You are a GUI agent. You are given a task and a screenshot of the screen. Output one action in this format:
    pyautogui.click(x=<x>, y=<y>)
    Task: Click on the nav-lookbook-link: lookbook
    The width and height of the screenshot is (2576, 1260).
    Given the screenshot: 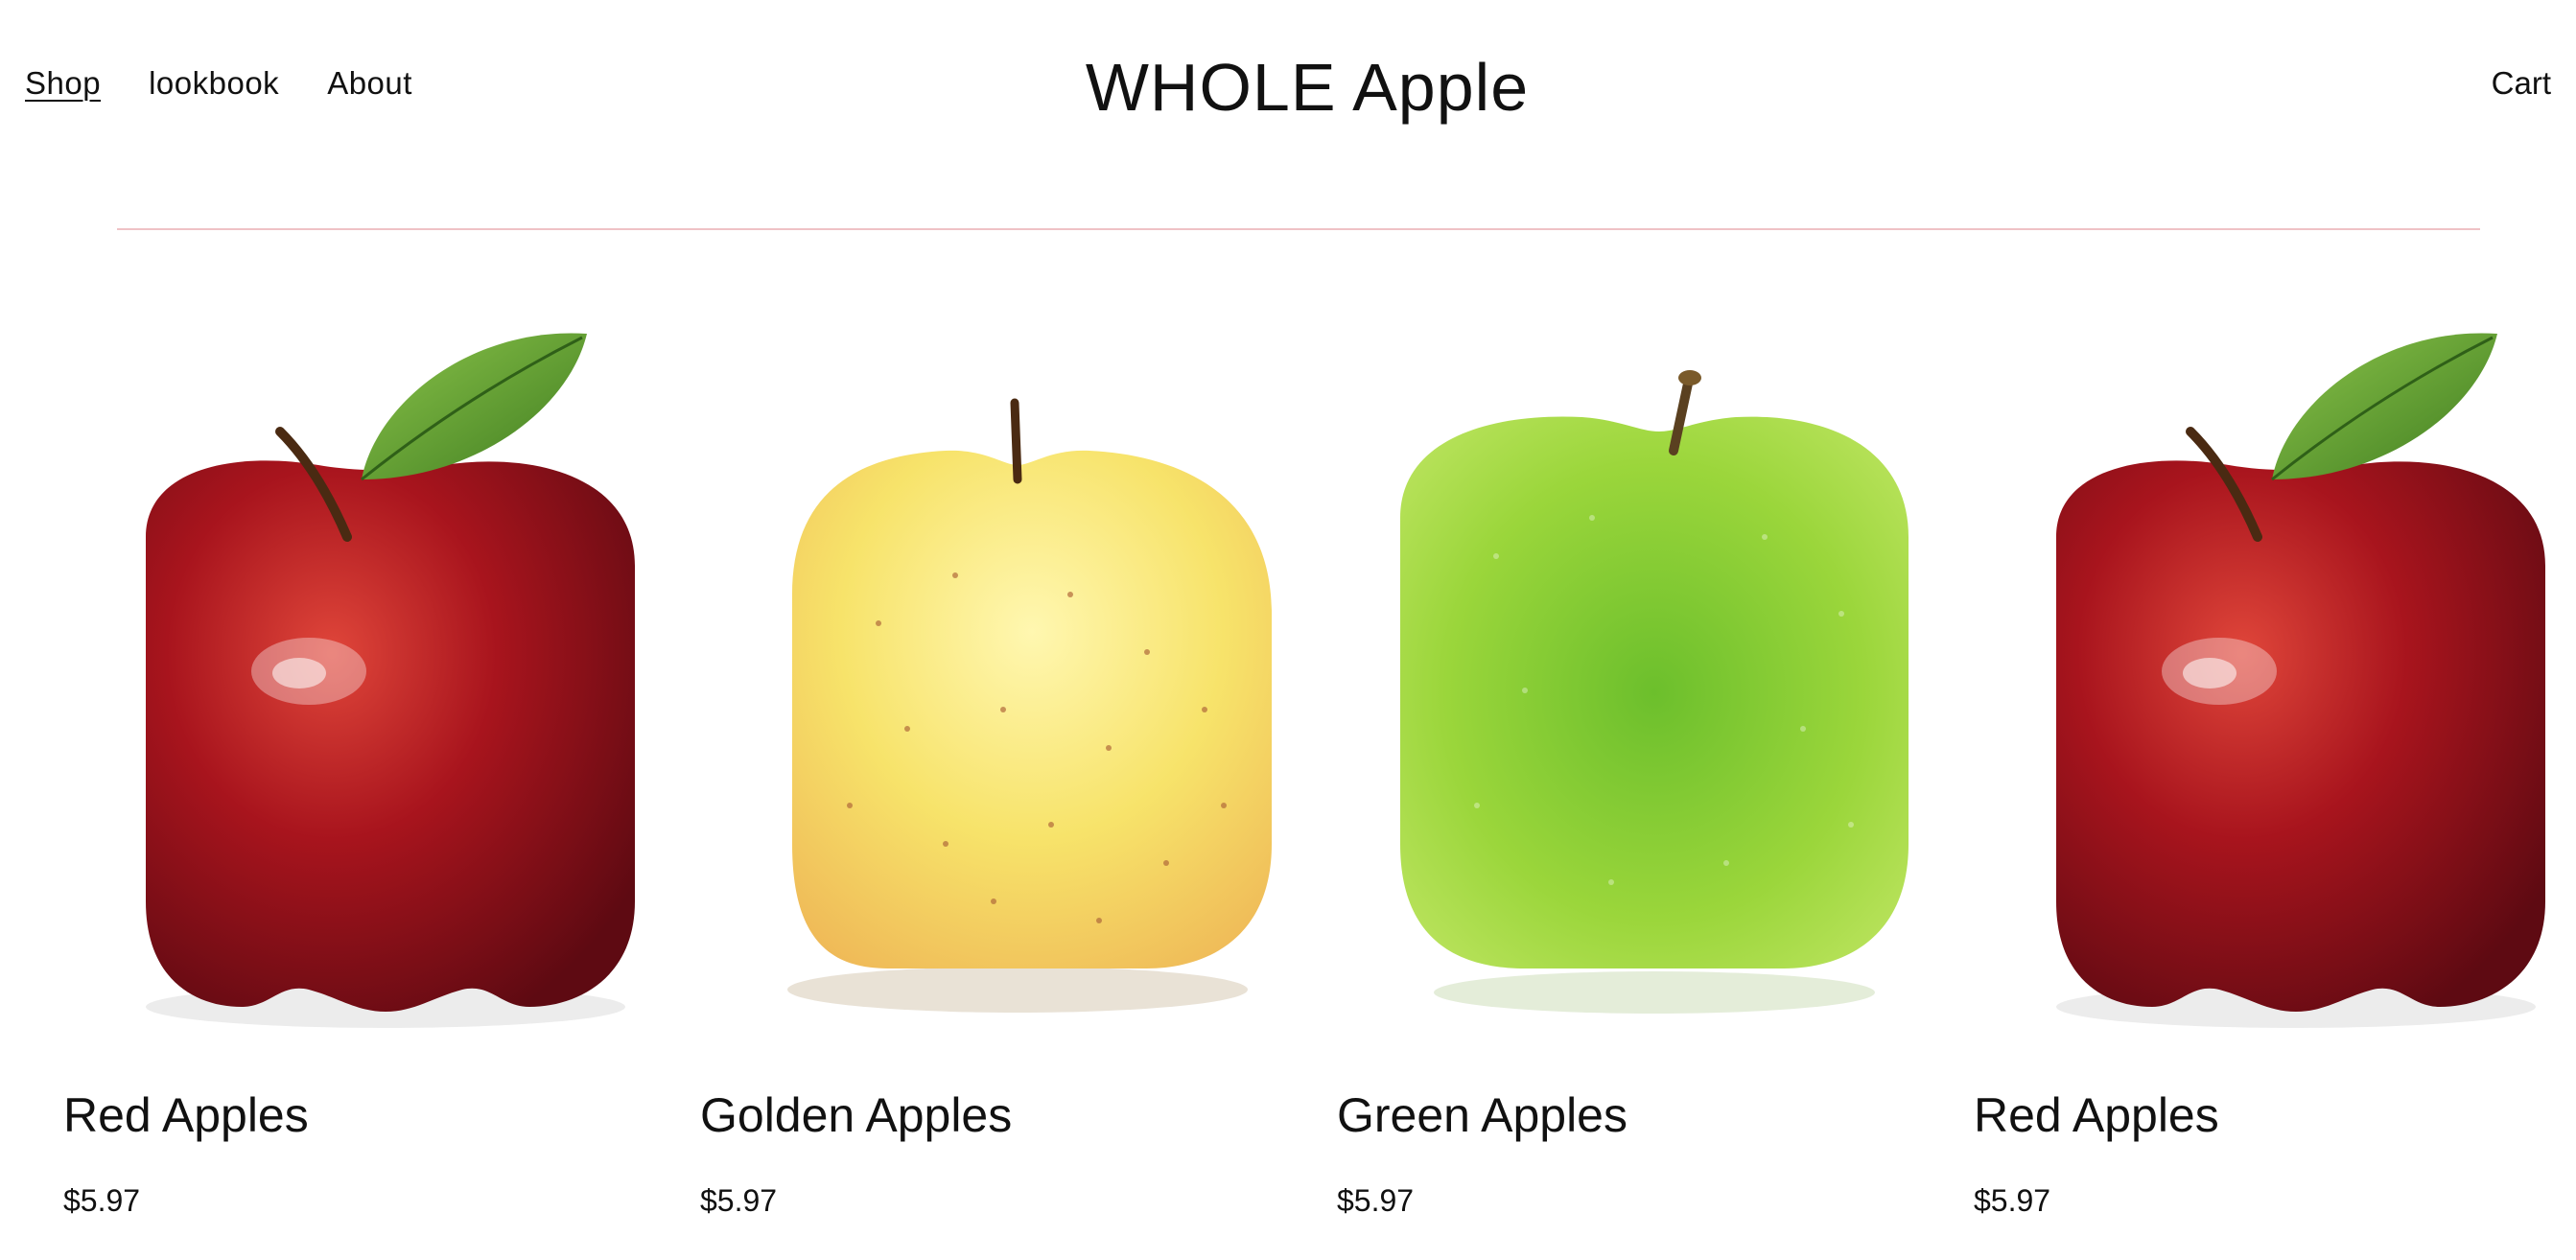 What is the action you would take?
    pyautogui.click(x=214, y=83)
    